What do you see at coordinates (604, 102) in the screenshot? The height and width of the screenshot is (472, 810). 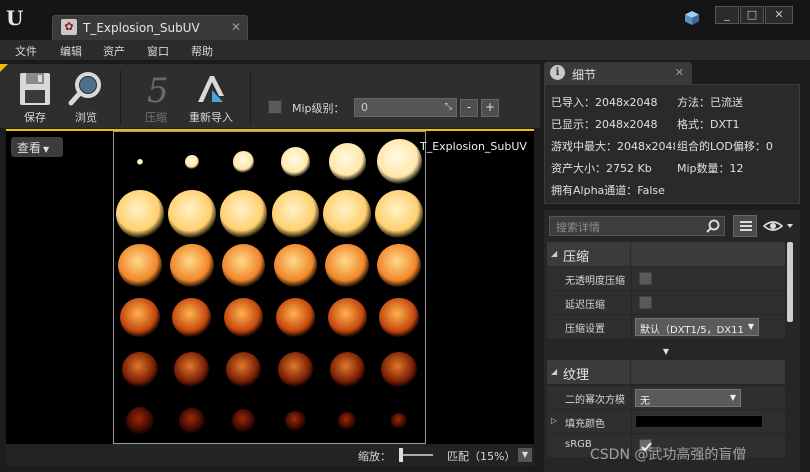 I see `info-imported: 已导入：2048x2048` at bounding box center [604, 102].